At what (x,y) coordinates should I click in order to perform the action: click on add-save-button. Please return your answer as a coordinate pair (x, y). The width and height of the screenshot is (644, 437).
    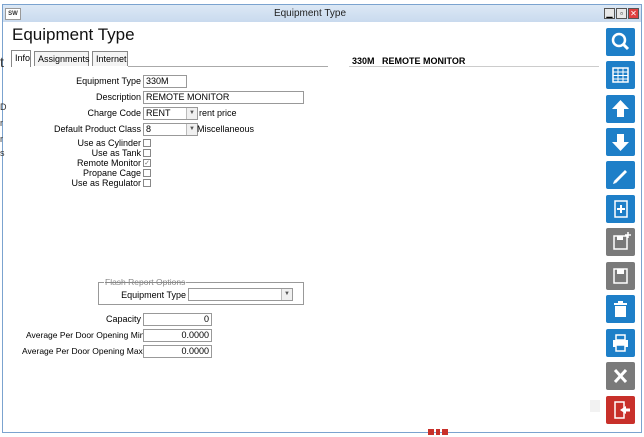
    Looking at the image, I should click on (620, 242).